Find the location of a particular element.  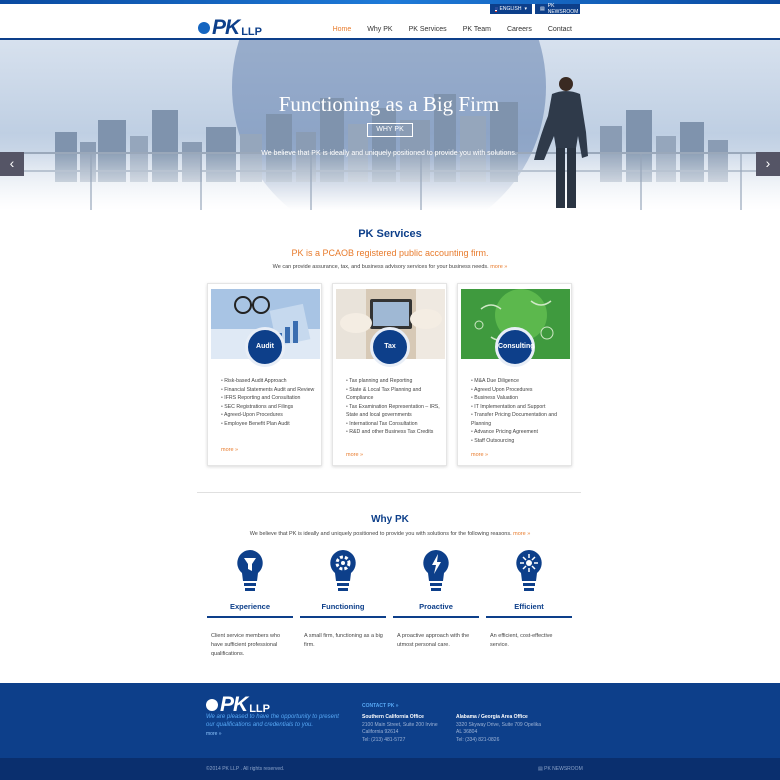

office-address: 3320 Skyway Drive, Suite 709 Opelika is located at coordinates (499, 724).